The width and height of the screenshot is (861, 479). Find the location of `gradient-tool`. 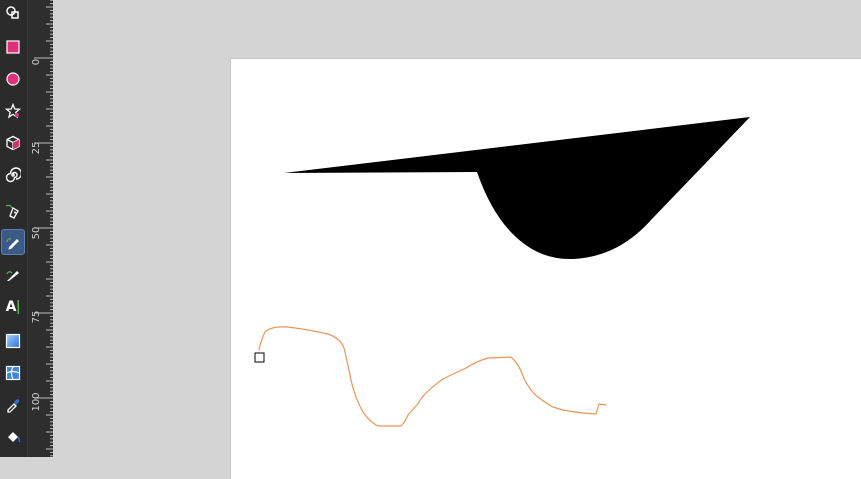

gradient-tool is located at coordinates (13, 341).